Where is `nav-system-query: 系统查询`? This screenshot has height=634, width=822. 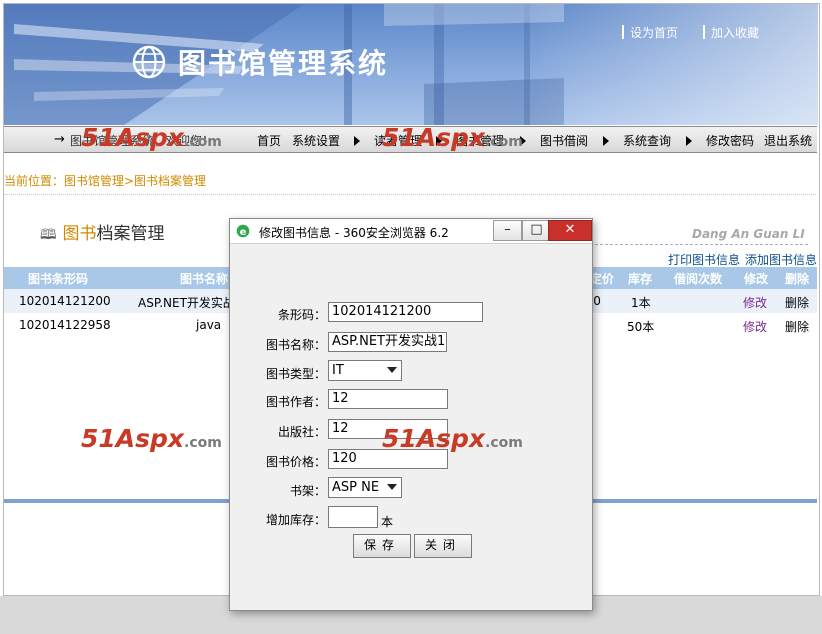 nav-system-query: 系统查询 is located at coordinates (647, 140).